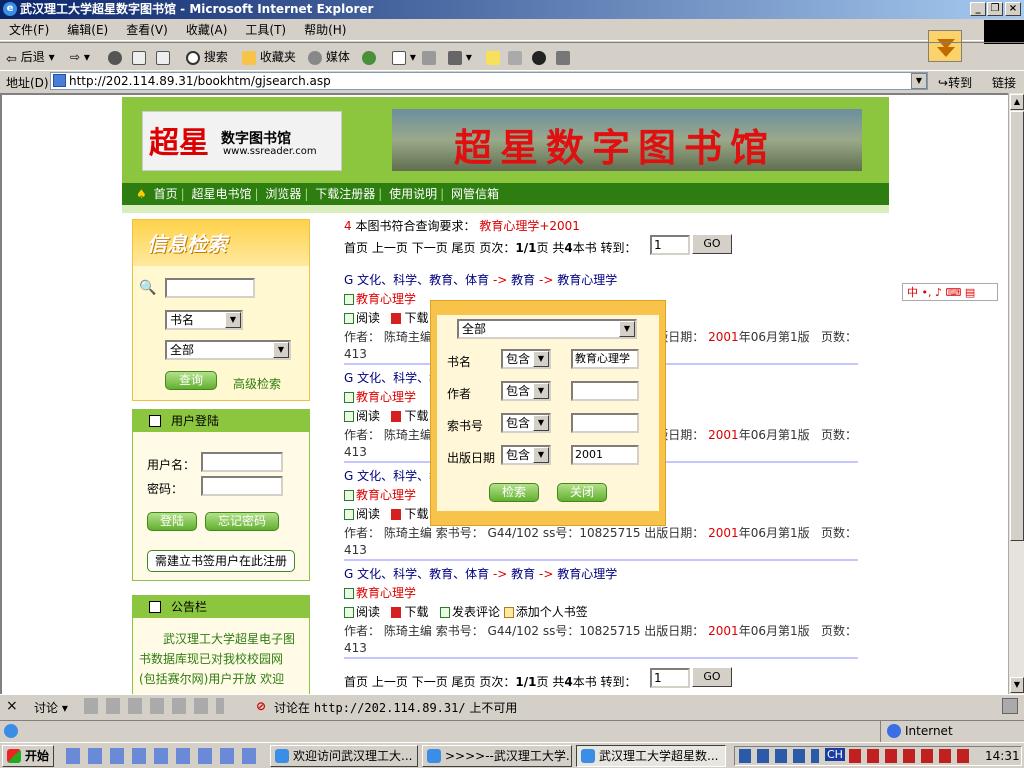  What do you see at coordinates (242, 521) in the screenshot?
I see `forgot-password-button: 忘记密码` at bounding box center [242, 521].